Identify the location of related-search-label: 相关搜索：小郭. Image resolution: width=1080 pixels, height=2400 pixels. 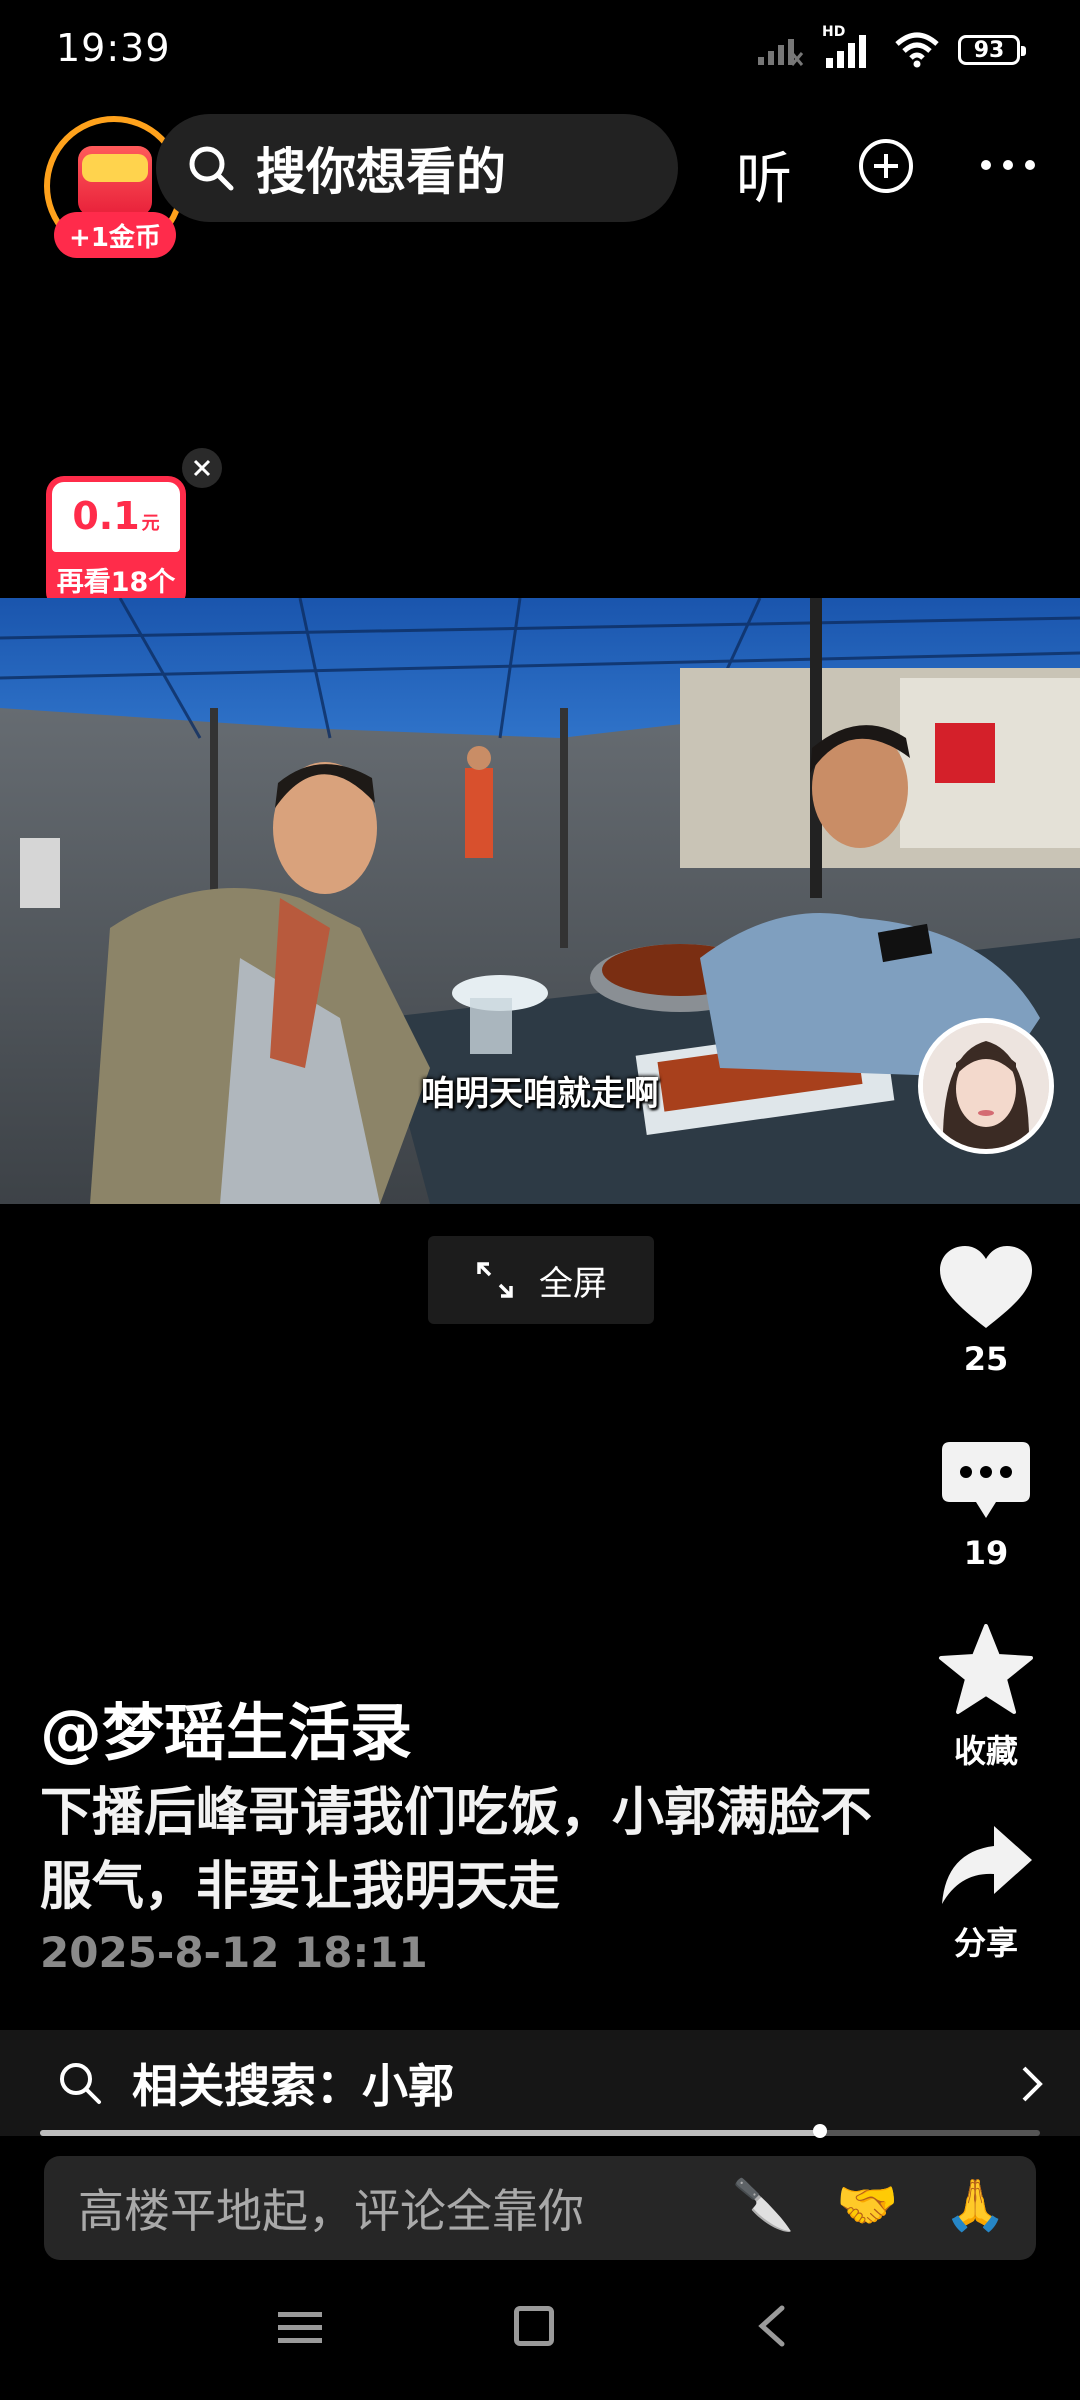
(293, 2086).